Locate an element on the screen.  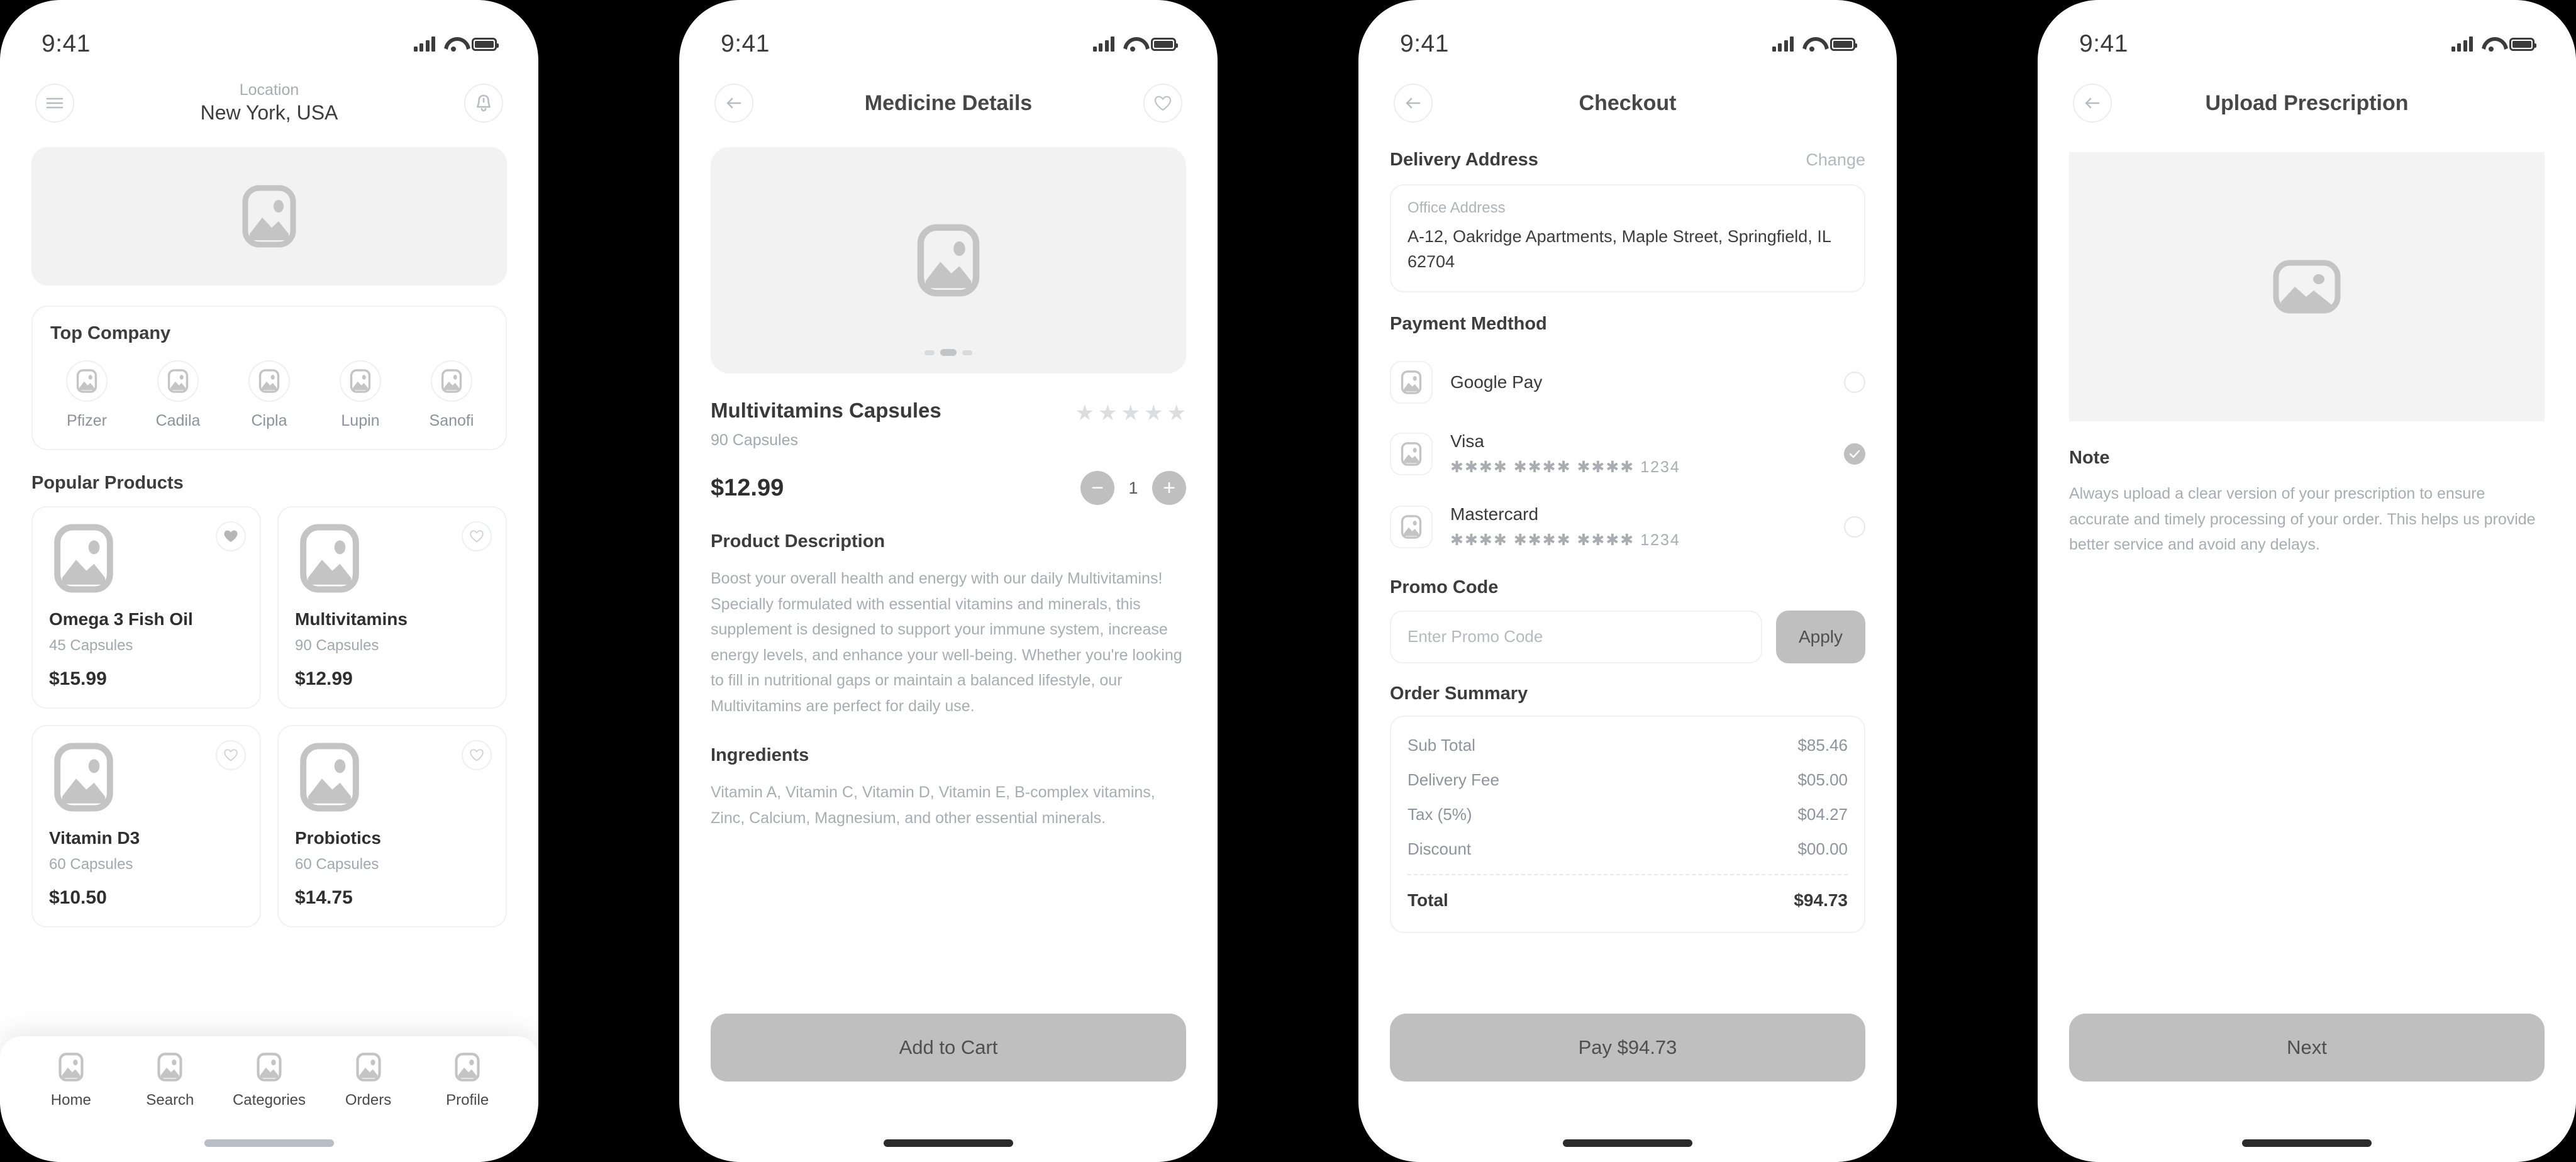
next-button: Next is located at coordinates (2307, 1048).